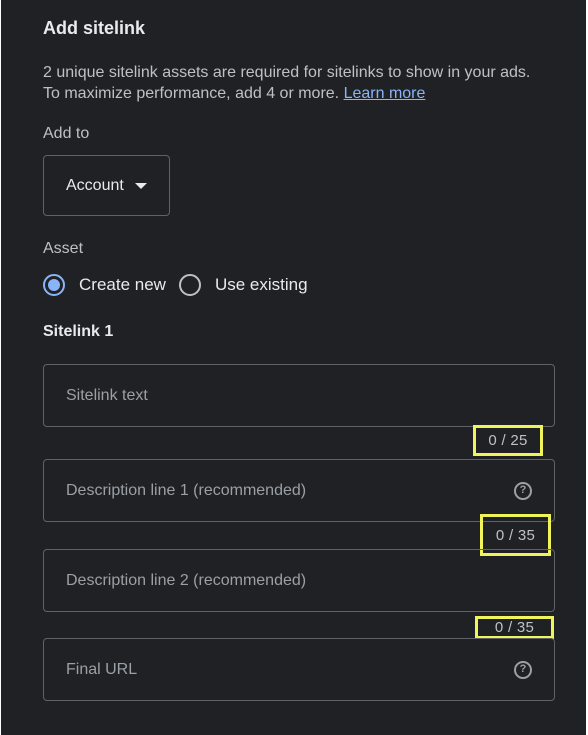  I want to click on add-to-selected-value: Account, so click(95, 185).